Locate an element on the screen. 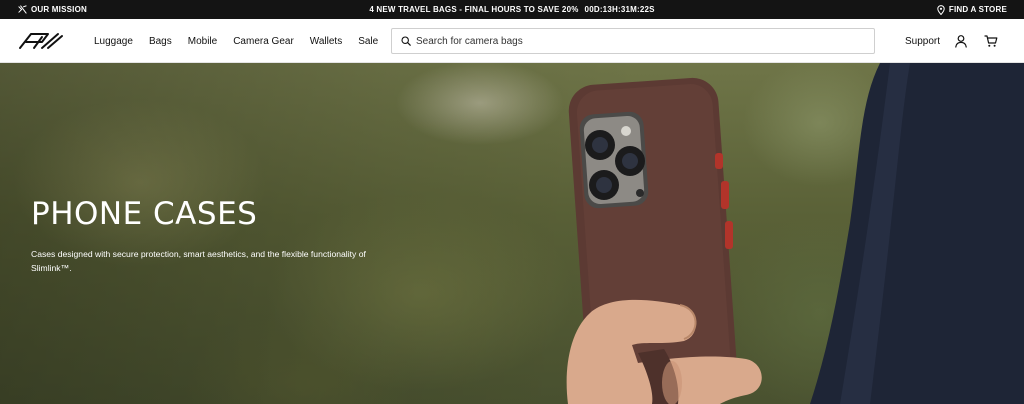 The image size is (1024, 404). sparkle-icon is located at coordinates (22, 9).